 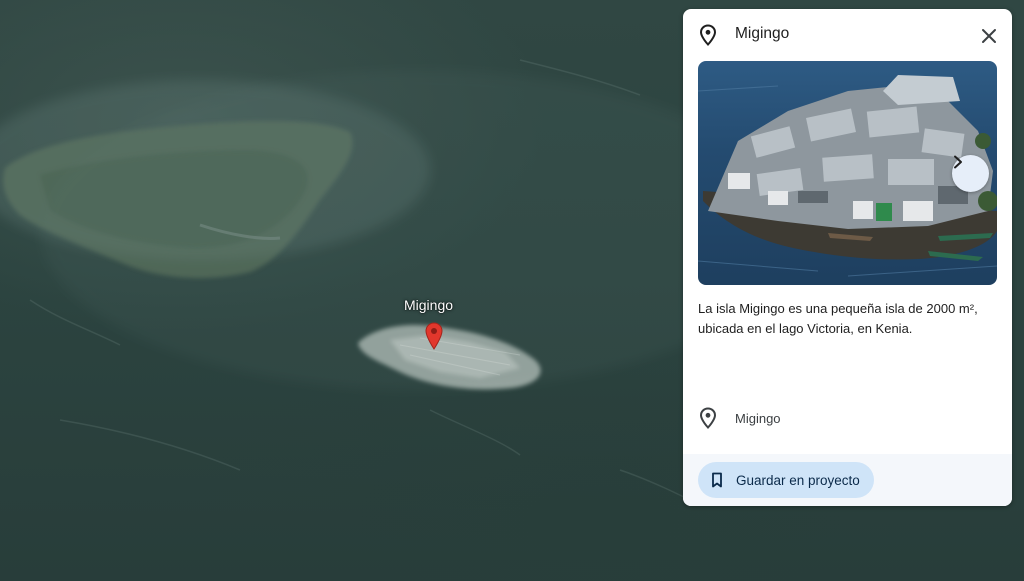 I want to click on close-button, so click(x=989, y=36).